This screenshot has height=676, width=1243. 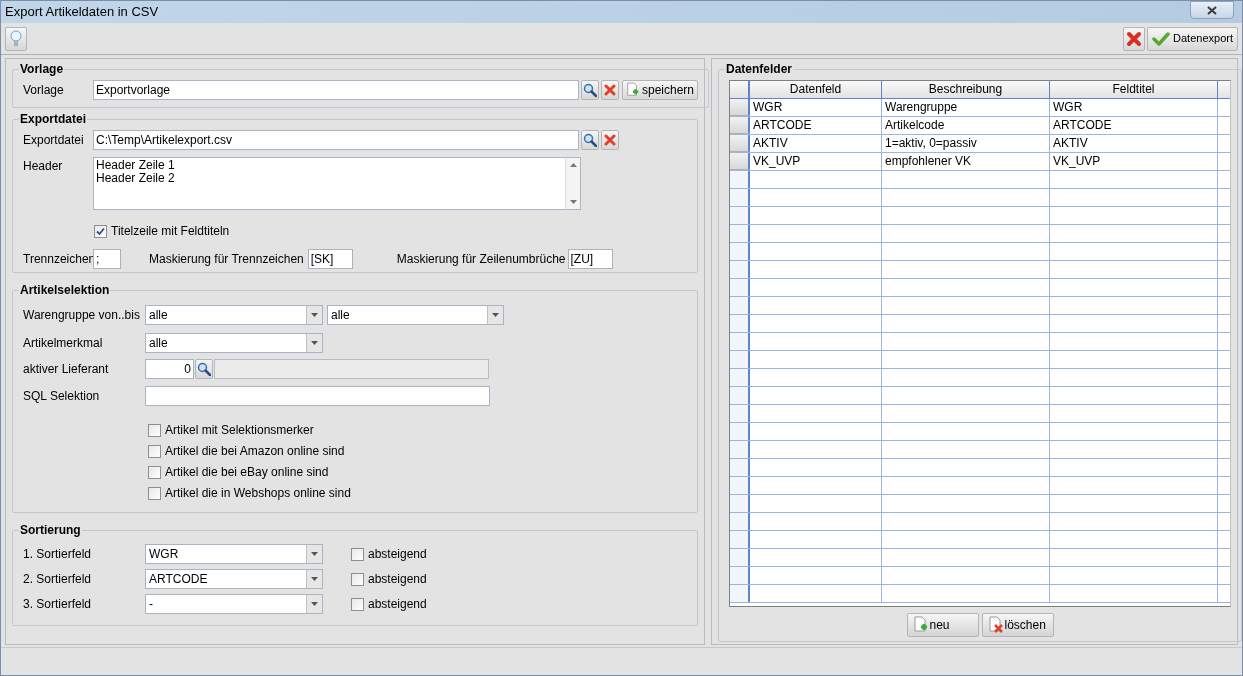 I want to click on field-label: SQL Selektion, so click(x=62, y=396).